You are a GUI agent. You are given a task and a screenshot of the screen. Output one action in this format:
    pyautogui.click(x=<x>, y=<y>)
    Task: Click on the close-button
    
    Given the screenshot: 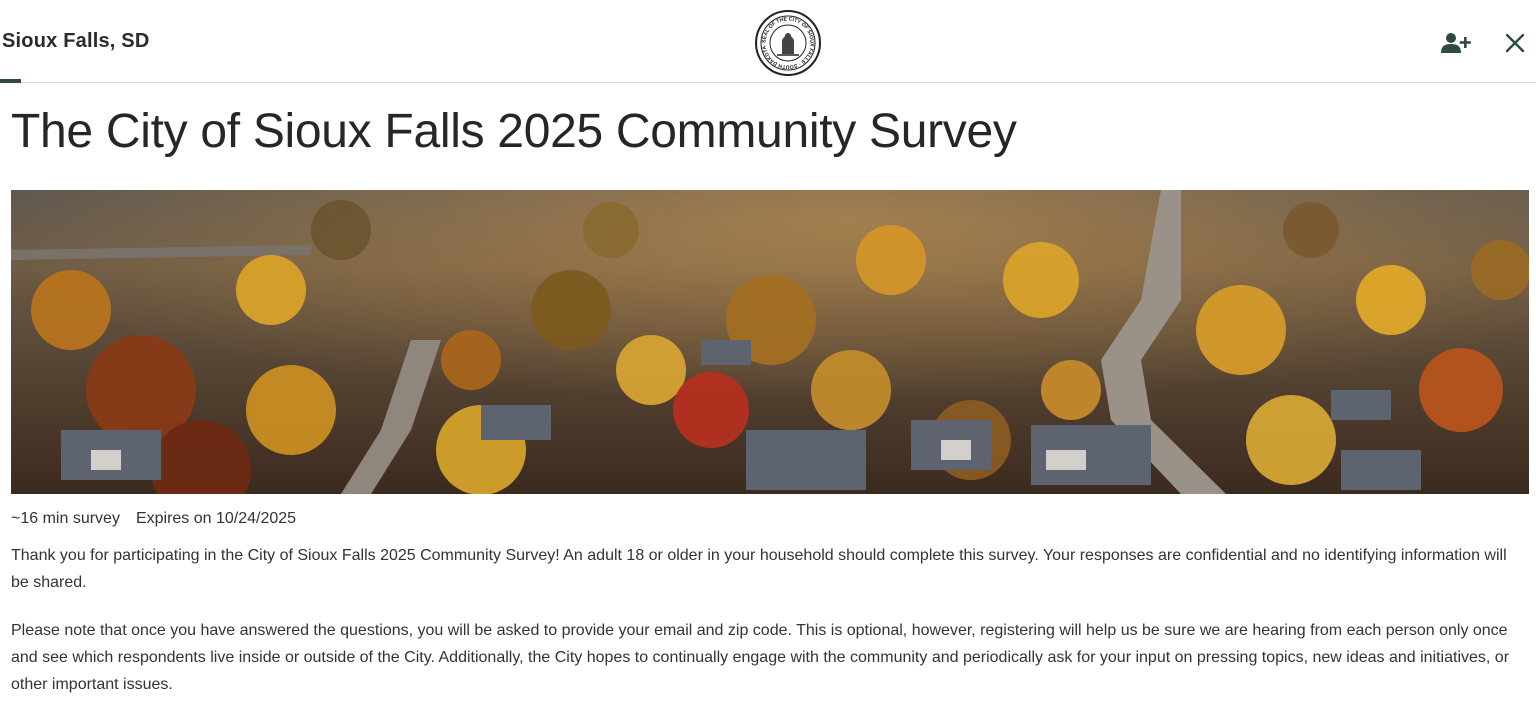 What is the action you would take?
    pyautogui.click(x=1515, y=43)
    